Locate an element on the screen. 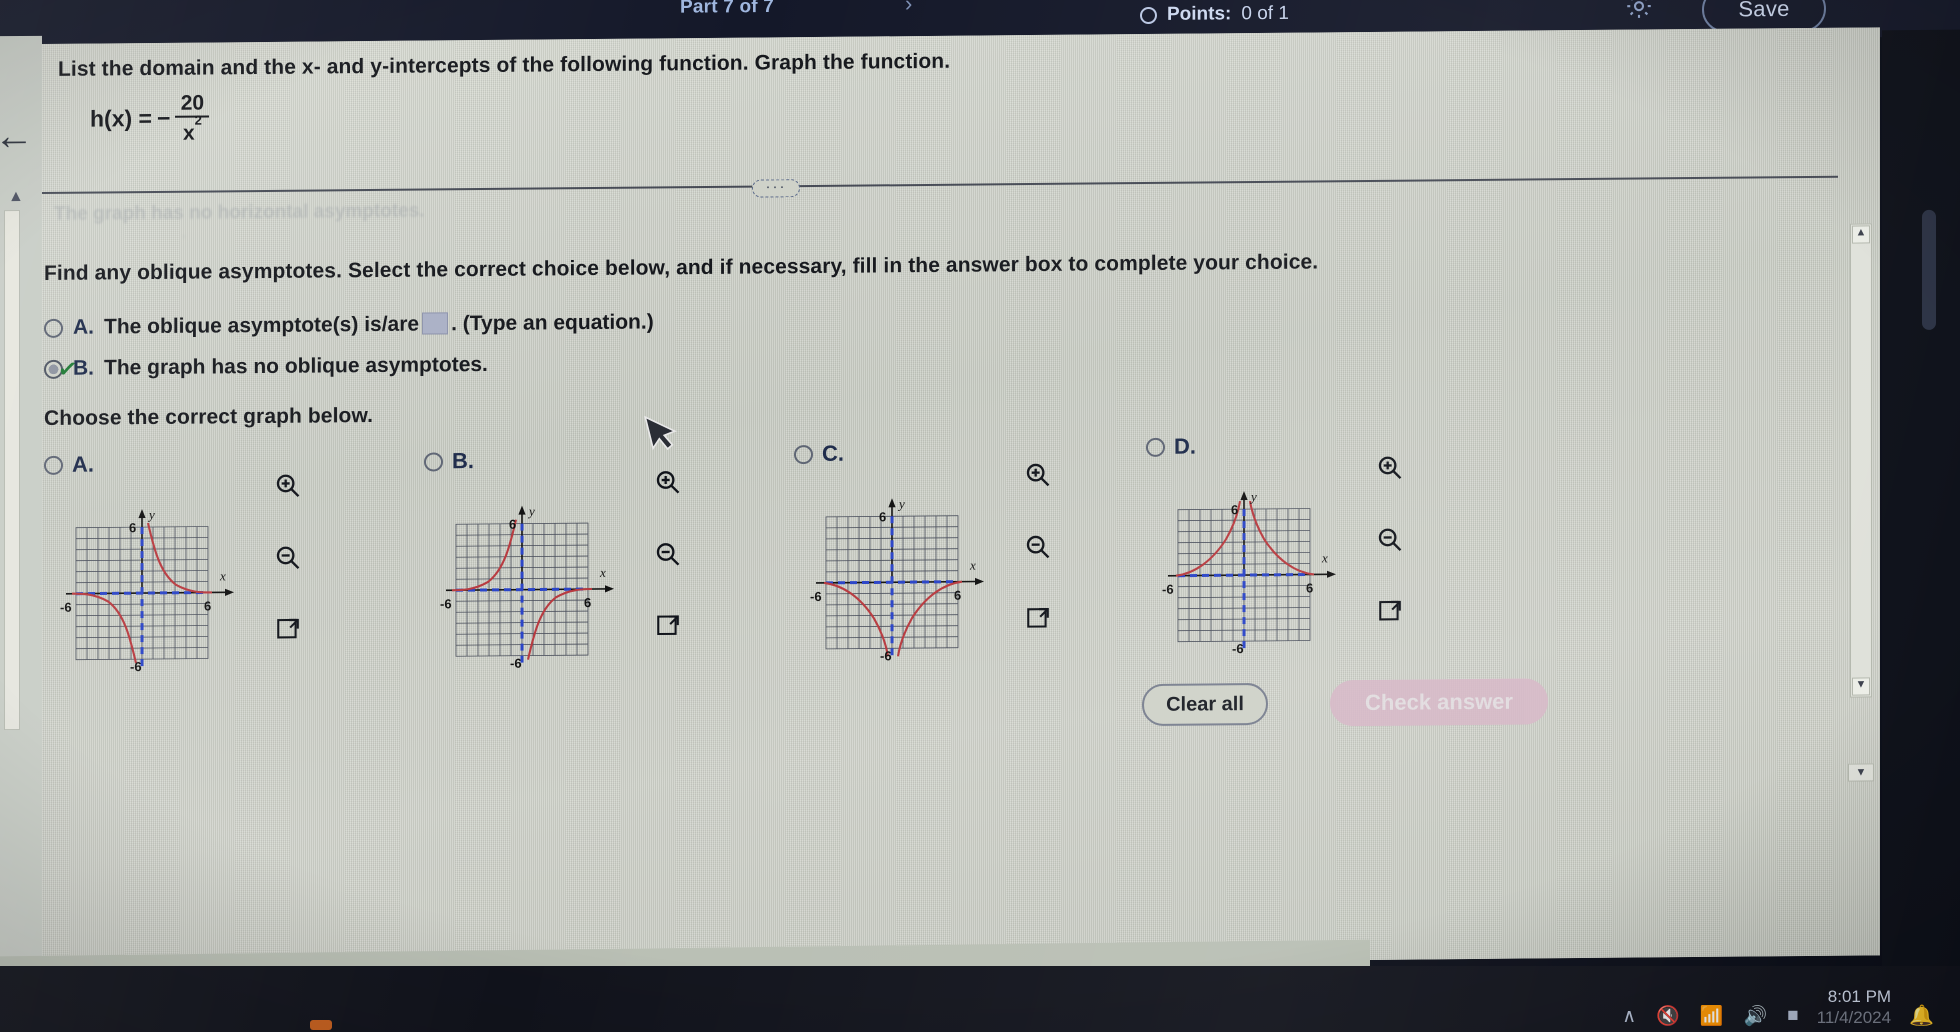  graph-option-c-radio is located at coordinates (803, 454).